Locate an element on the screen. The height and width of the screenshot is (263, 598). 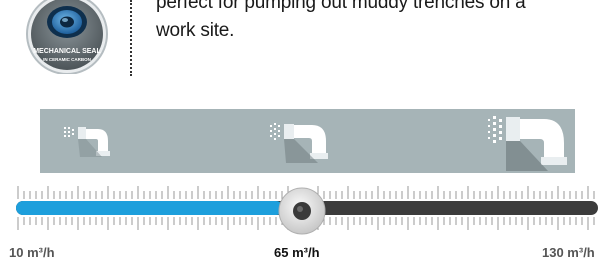
badge-line-2: IN CERAMIC CARBON is located at coordinates (67, 59).